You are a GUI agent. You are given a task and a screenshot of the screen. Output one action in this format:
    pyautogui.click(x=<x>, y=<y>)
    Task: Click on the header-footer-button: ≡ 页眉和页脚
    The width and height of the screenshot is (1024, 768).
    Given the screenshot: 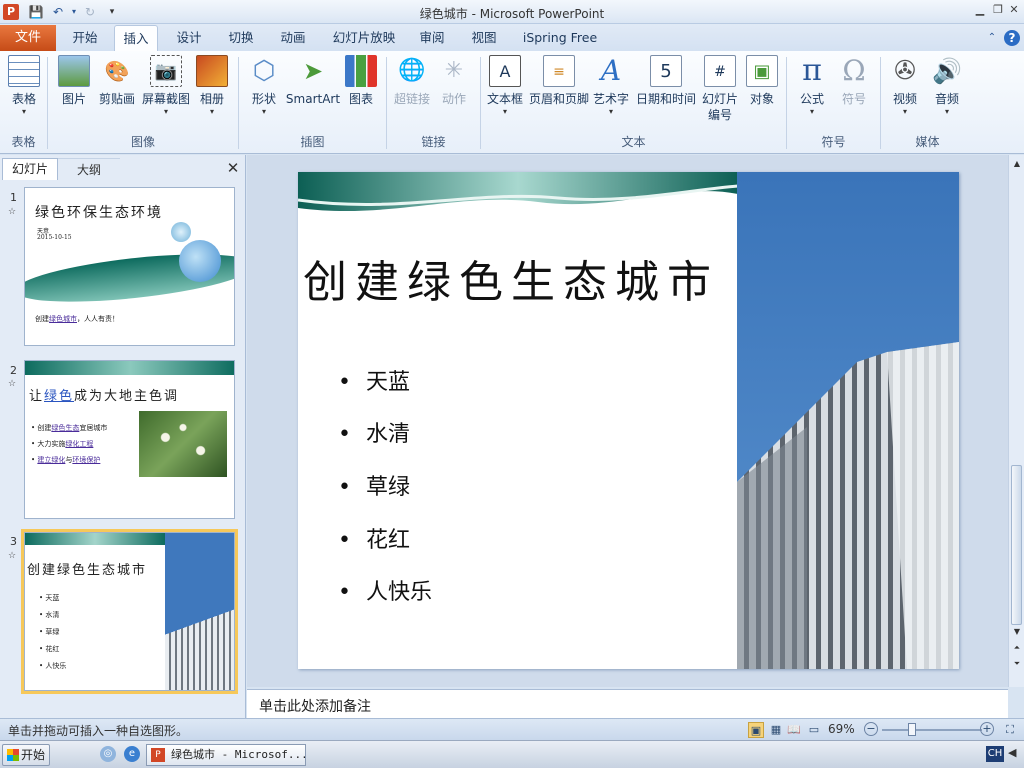 What is the action you would take?
    pyautogui.click(x=559, y=81)
    